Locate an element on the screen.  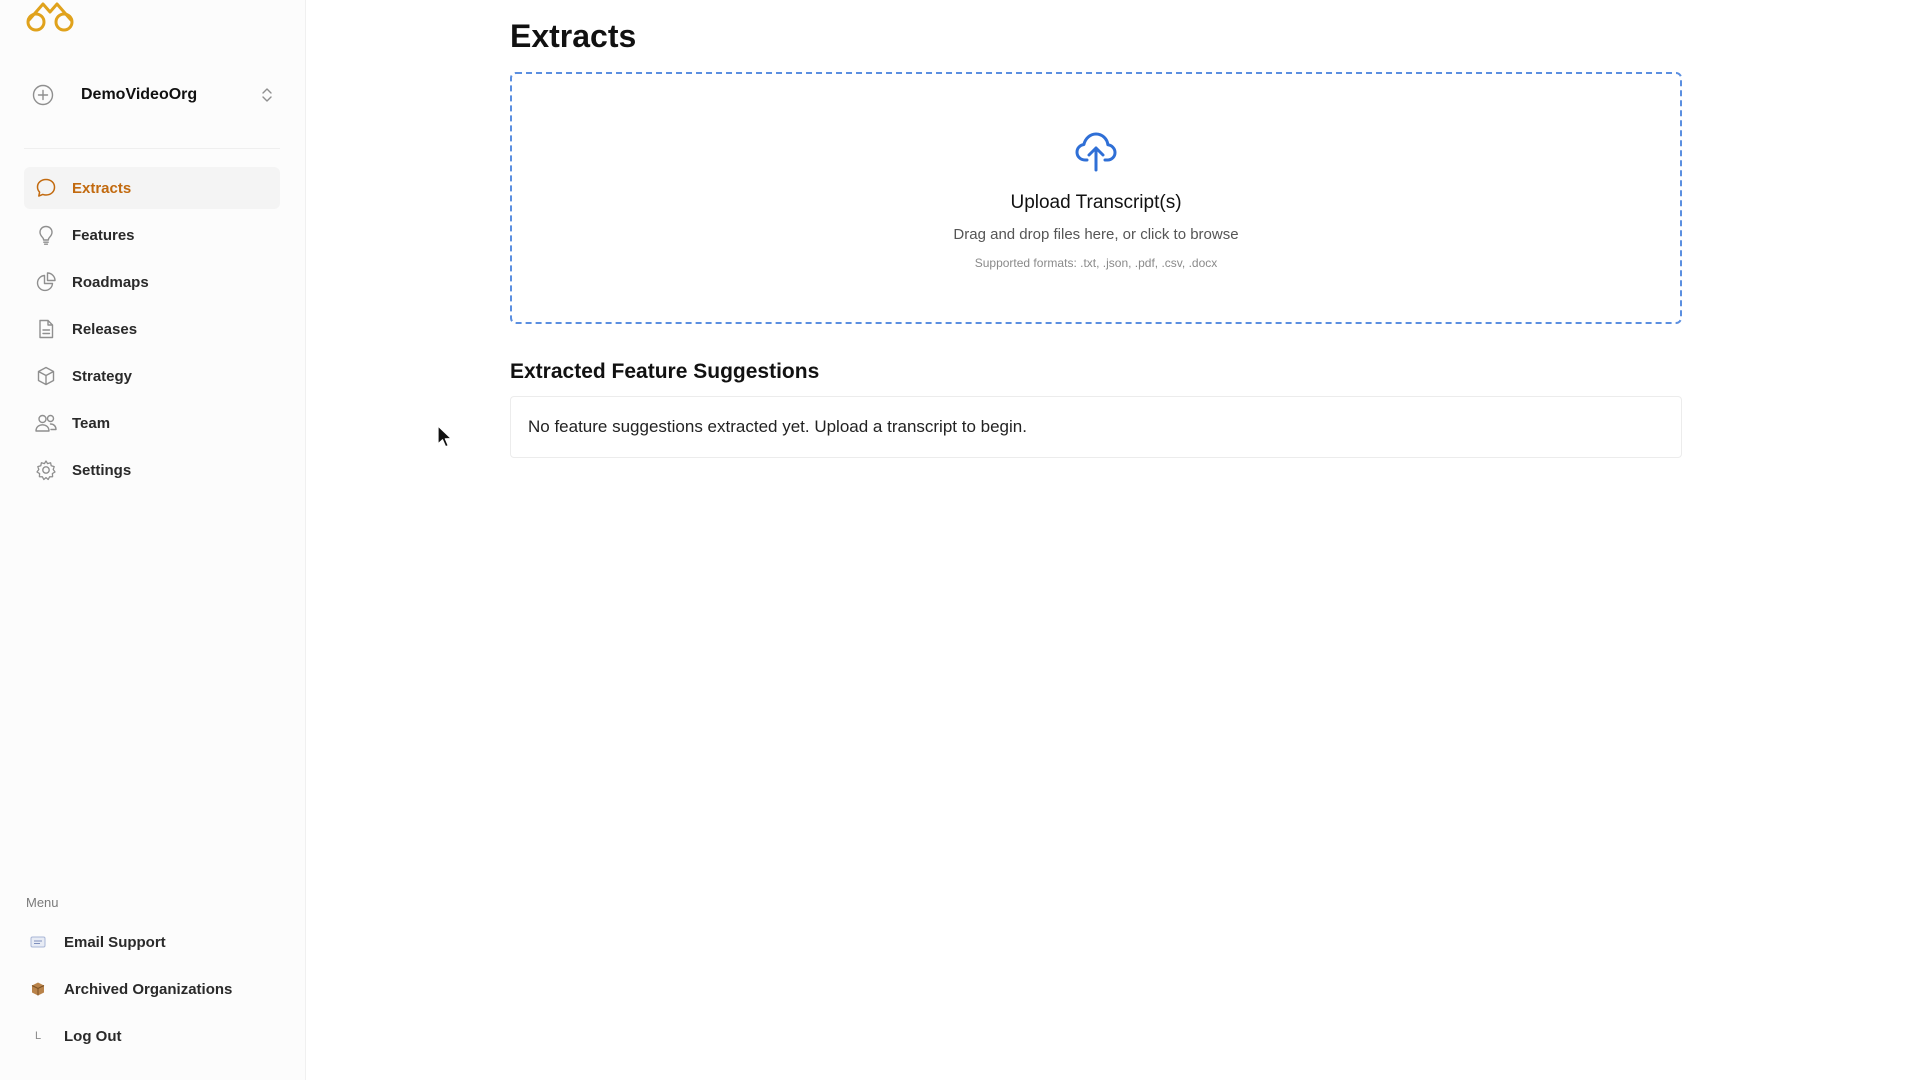
sidebar-item-label: Team is located at coordinates (91, 423).